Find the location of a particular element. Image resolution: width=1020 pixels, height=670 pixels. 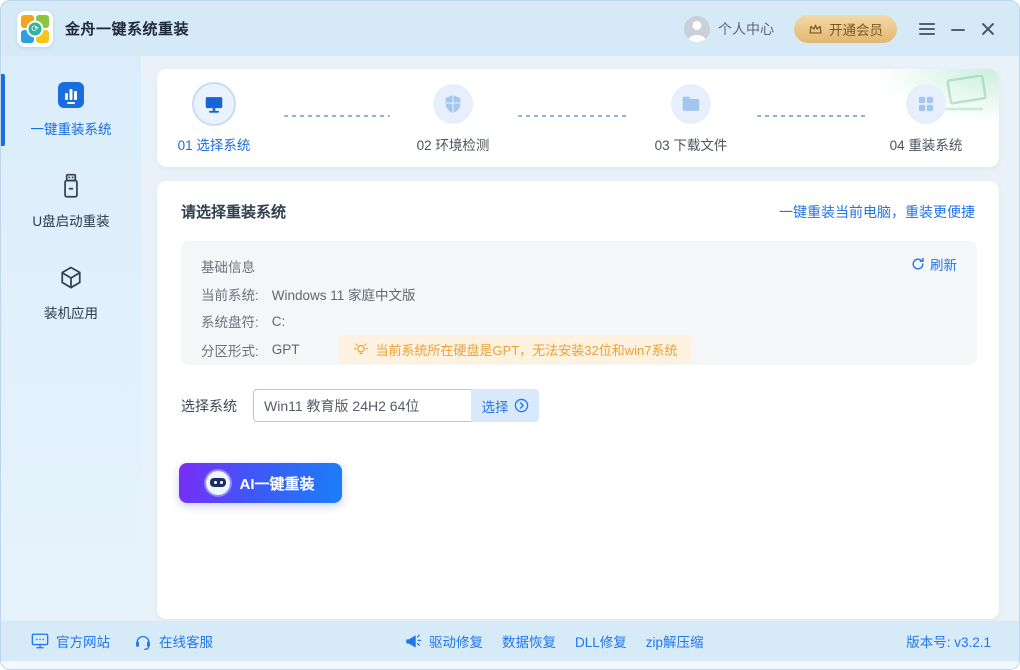

minimize-icon is located at coordinates (958, 29).